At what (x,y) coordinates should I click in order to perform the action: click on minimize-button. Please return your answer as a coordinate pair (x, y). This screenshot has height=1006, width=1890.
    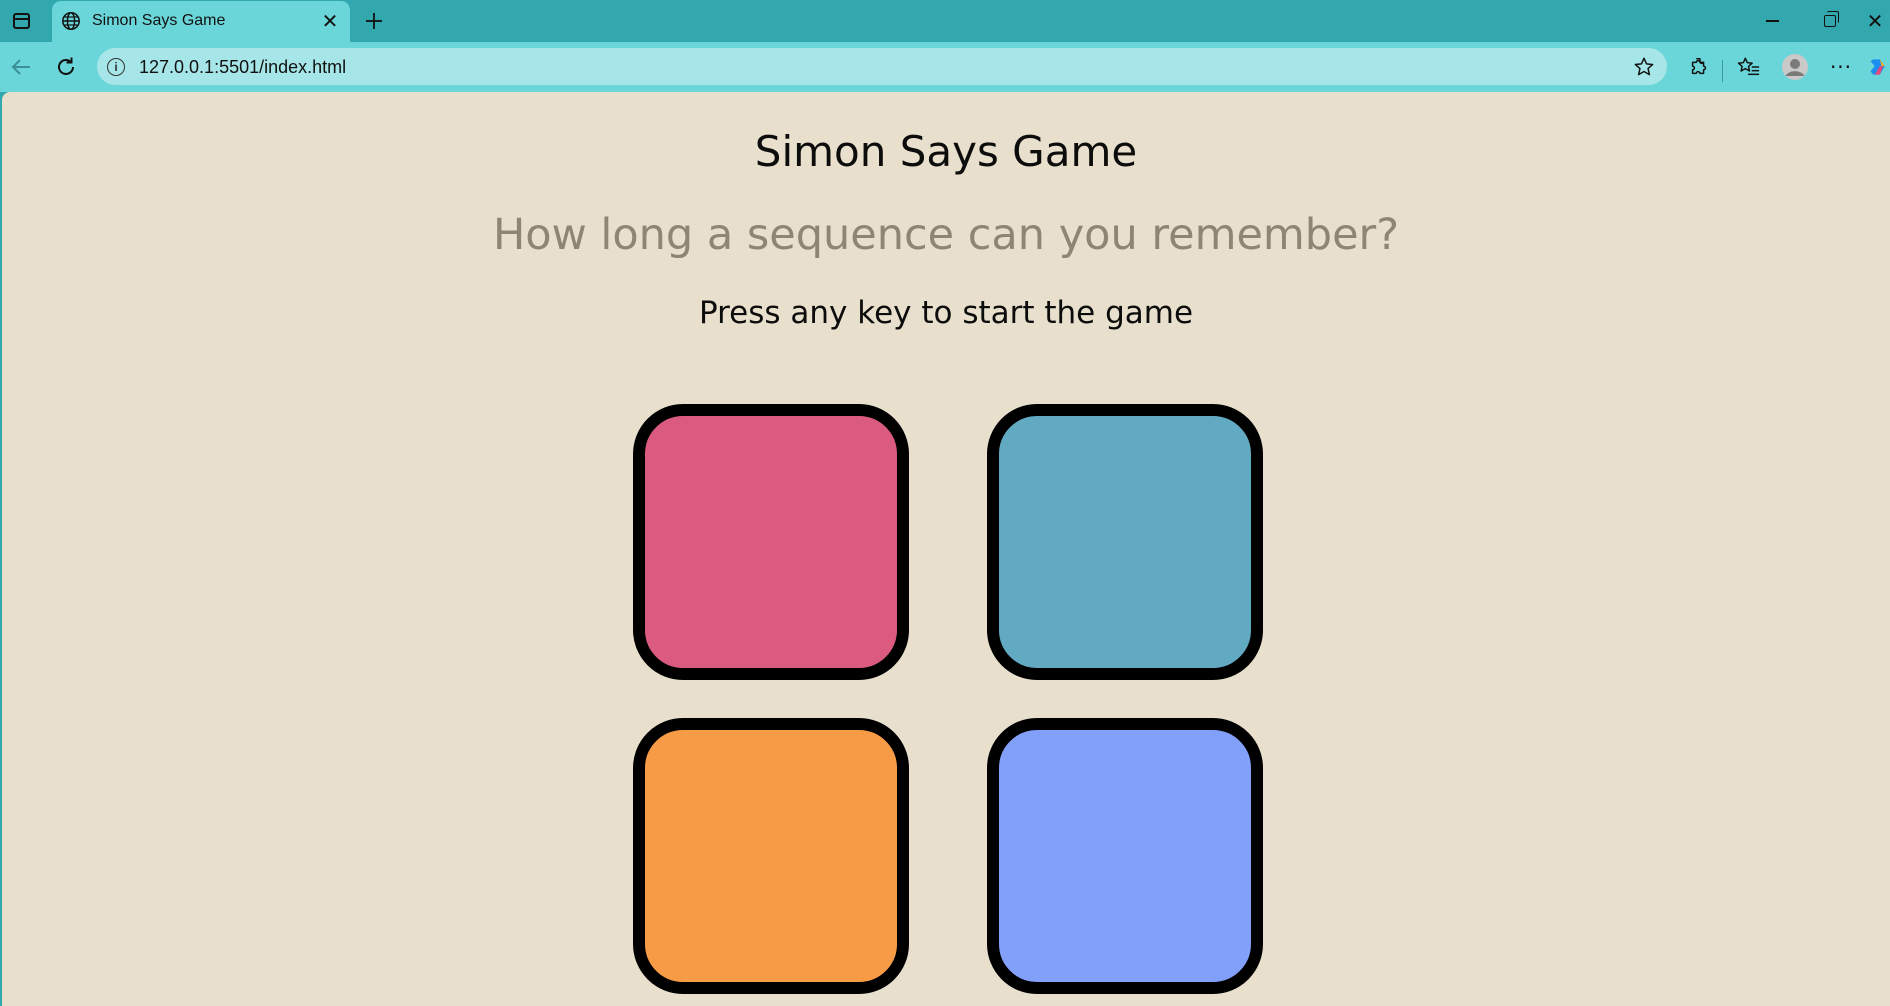
    Looking at the image, I should click on (1772, 21).